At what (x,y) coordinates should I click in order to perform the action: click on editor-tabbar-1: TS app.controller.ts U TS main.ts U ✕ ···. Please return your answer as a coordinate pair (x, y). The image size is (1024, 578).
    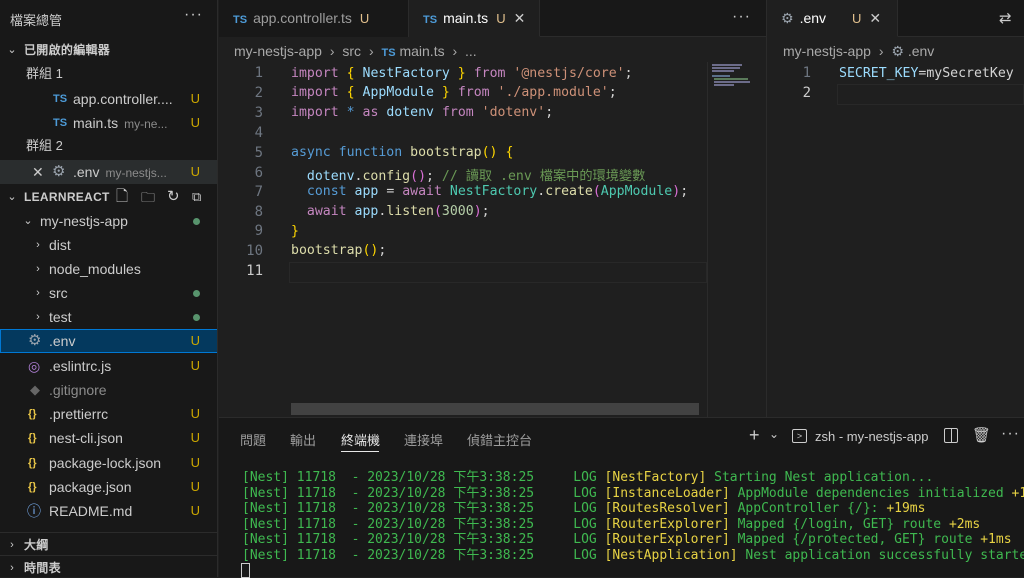
    Looking at the image, I should click on (492, 18).